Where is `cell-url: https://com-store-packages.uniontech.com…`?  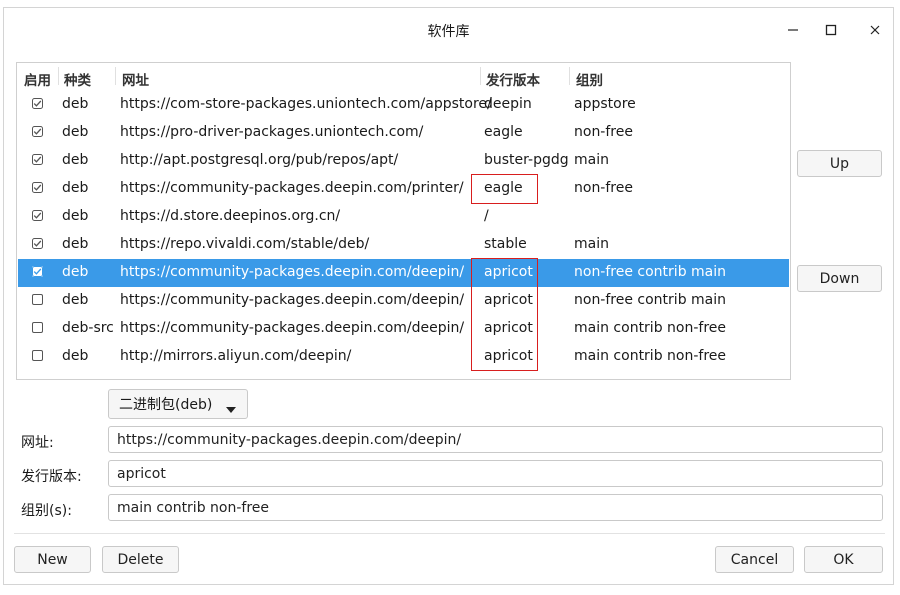 cell-url: https://com-store-packages.uniontech.com… is located at coordinates (306, 104).